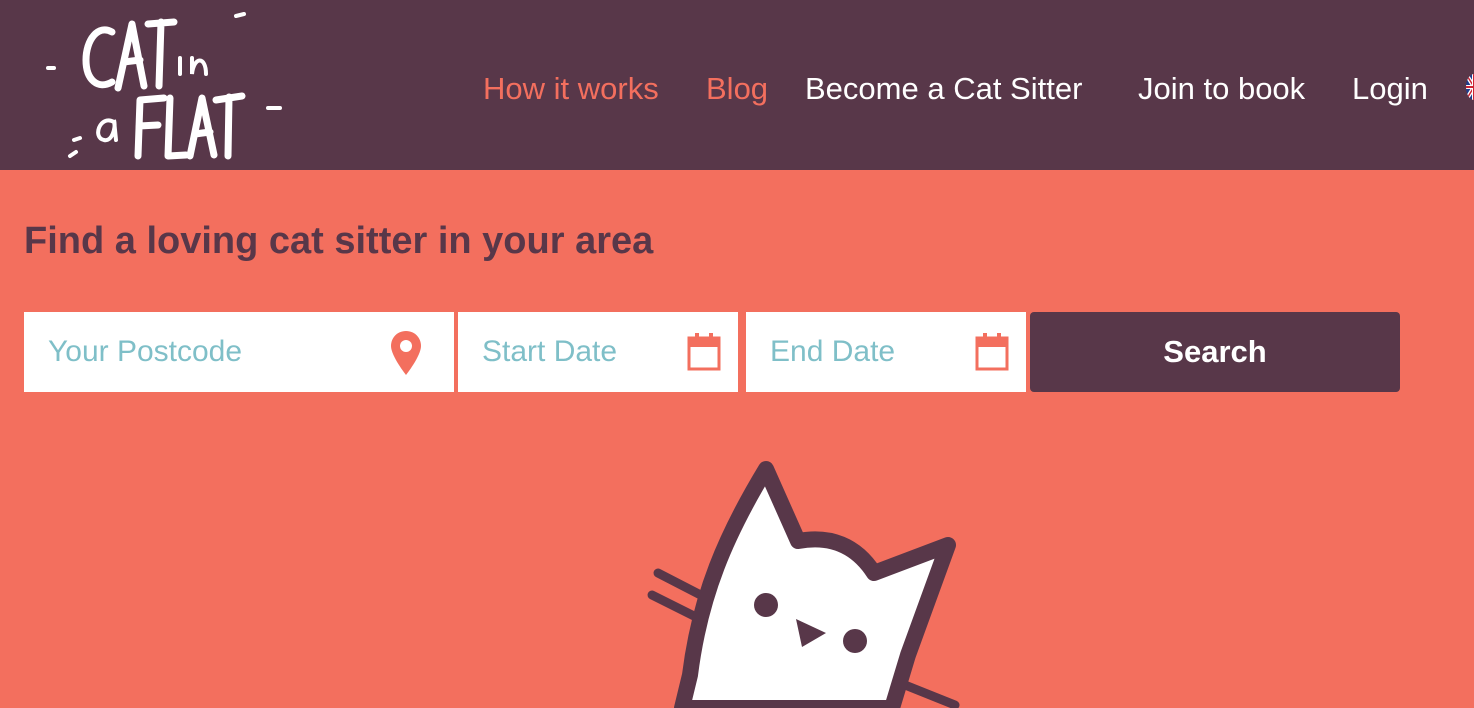 The height and width of the screenshot is (708, 1474). I want to click on start-date-field, so click(598, 352).